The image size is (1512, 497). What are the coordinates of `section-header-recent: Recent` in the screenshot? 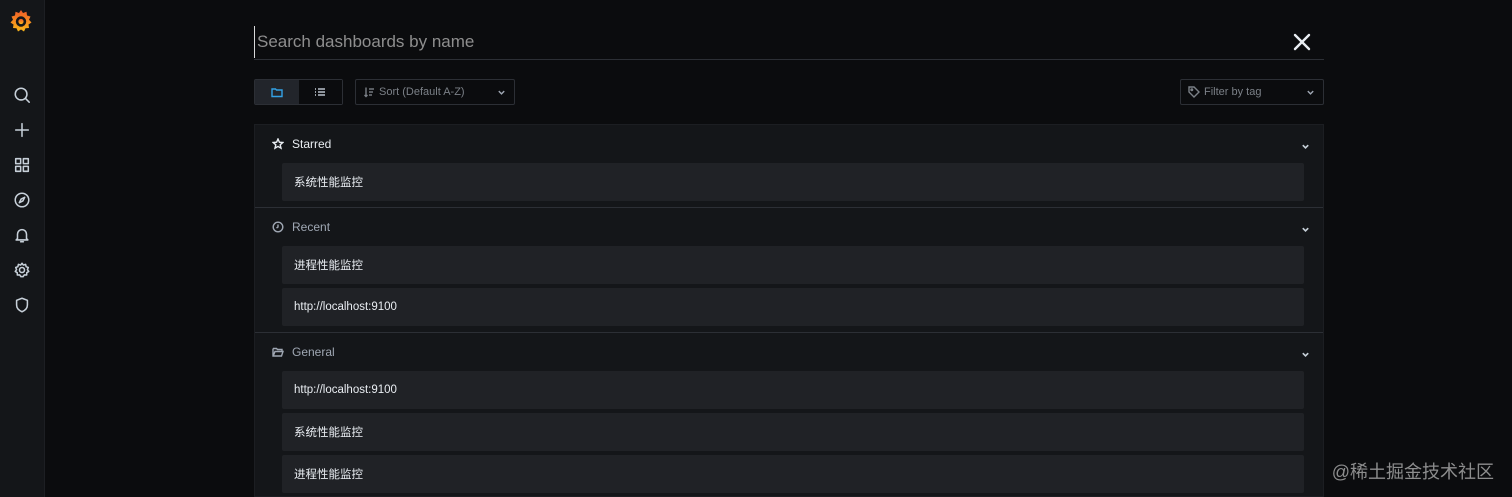 It's located at (789, 227).